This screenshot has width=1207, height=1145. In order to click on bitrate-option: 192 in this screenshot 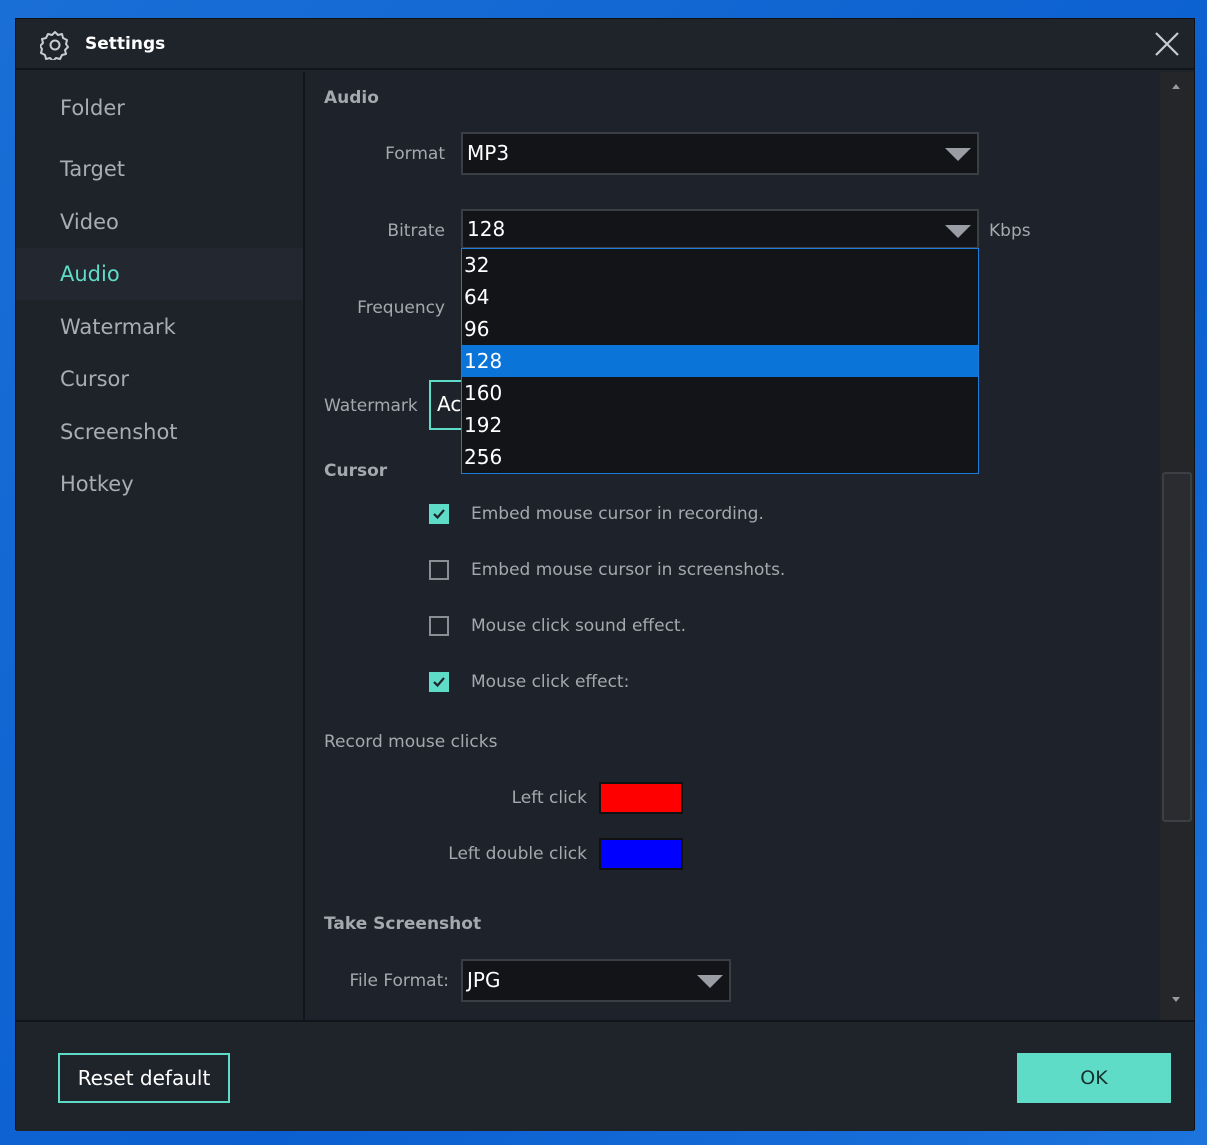, I will do `click(720, 425)`.